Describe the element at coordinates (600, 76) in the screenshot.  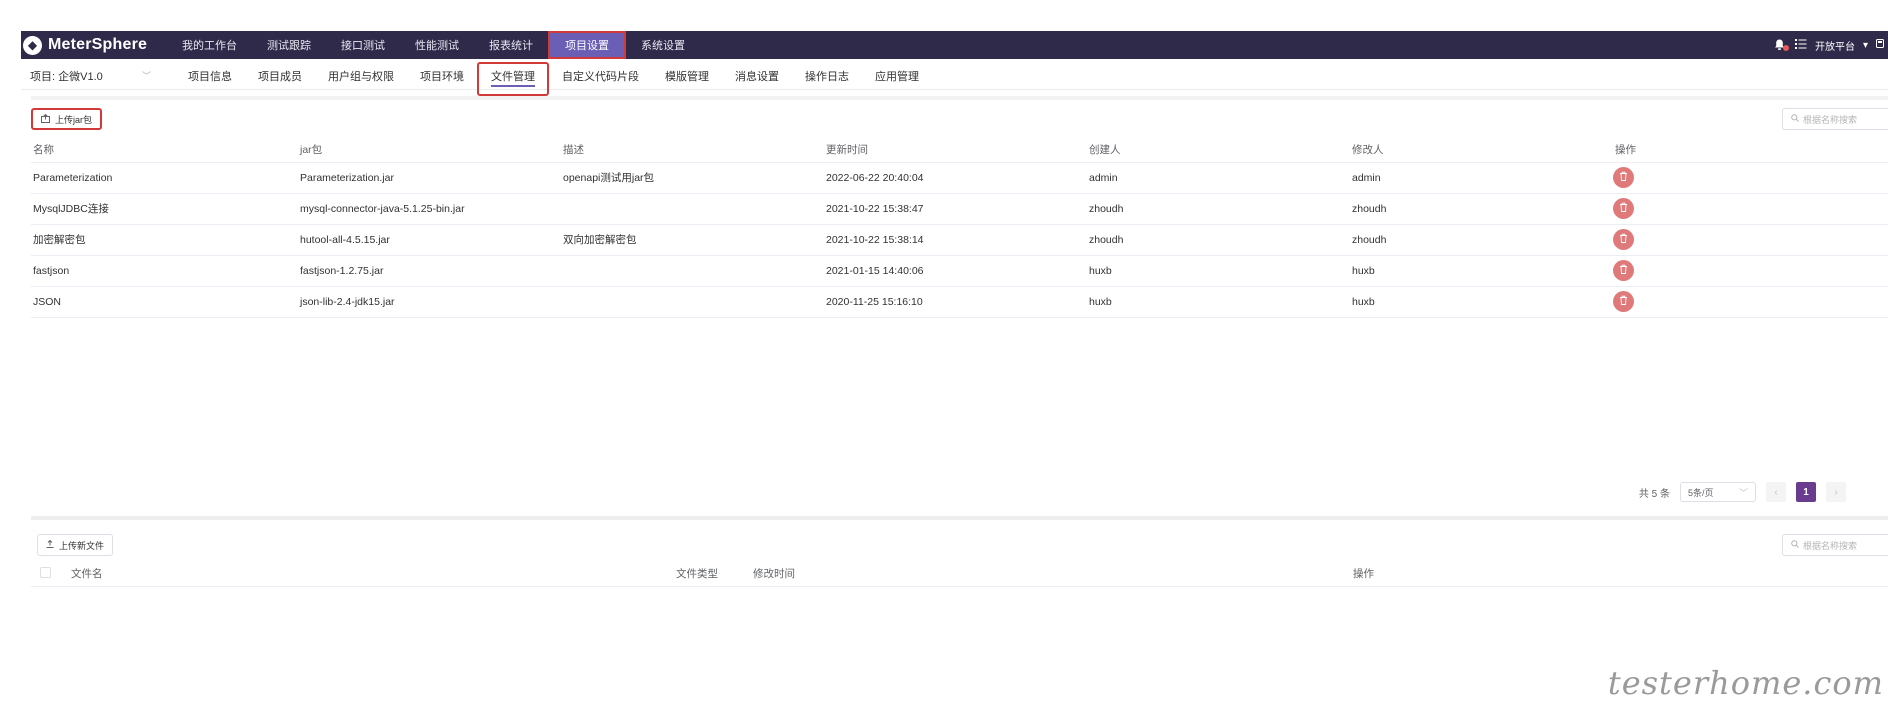
I see `tab-item: 自定义代码片段` at that location.